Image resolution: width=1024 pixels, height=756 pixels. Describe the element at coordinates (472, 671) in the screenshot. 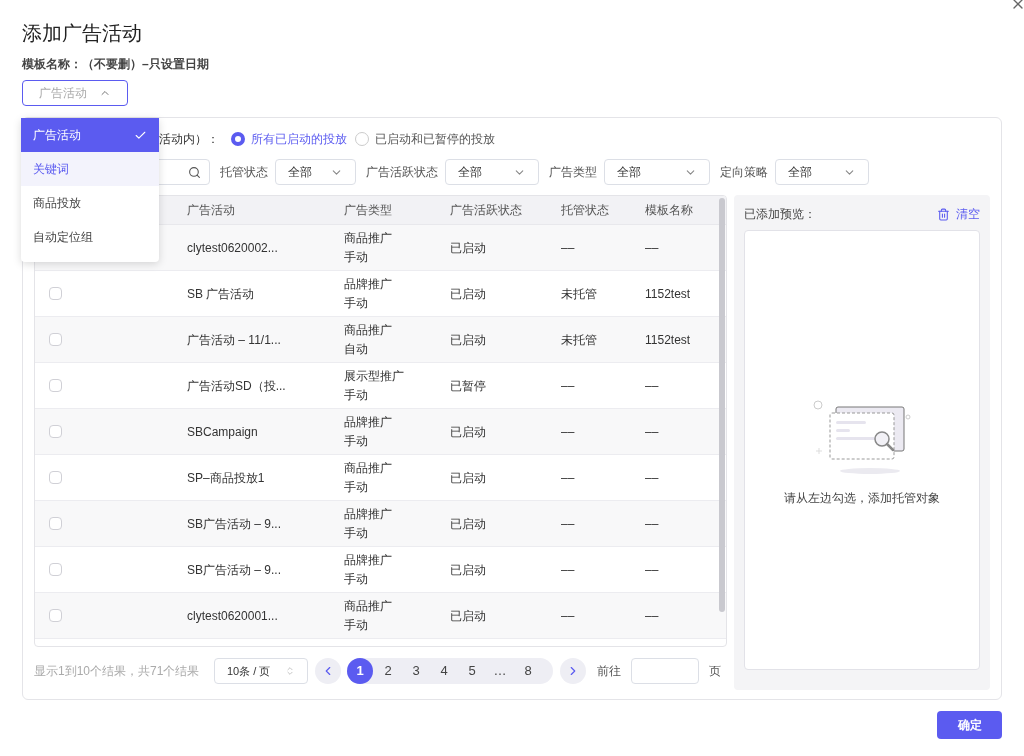

I see `page-button: 5` at that location.